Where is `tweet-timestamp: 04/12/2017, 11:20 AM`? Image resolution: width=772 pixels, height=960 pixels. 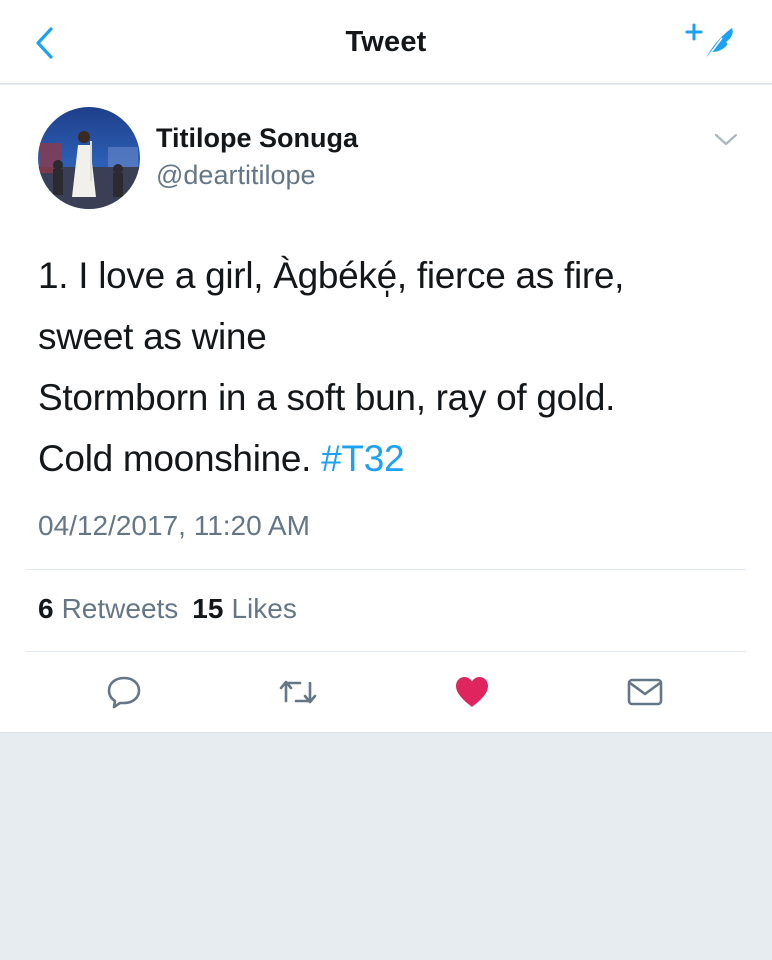 tweet-timestamp: 04/12/2017, 11:20 AM is located at coordinates (174, 525).